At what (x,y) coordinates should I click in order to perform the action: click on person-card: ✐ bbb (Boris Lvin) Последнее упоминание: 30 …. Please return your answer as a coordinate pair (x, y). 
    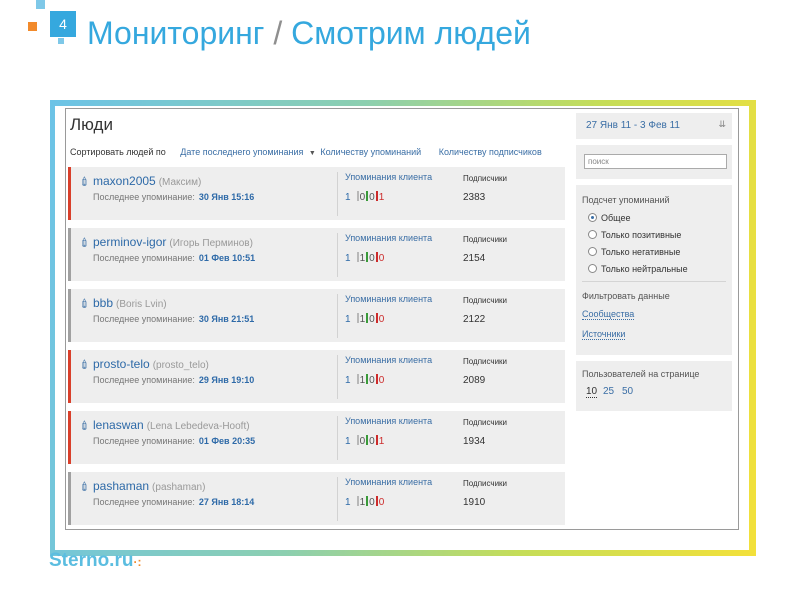
    Looking at the image, I should click on (316, 315).